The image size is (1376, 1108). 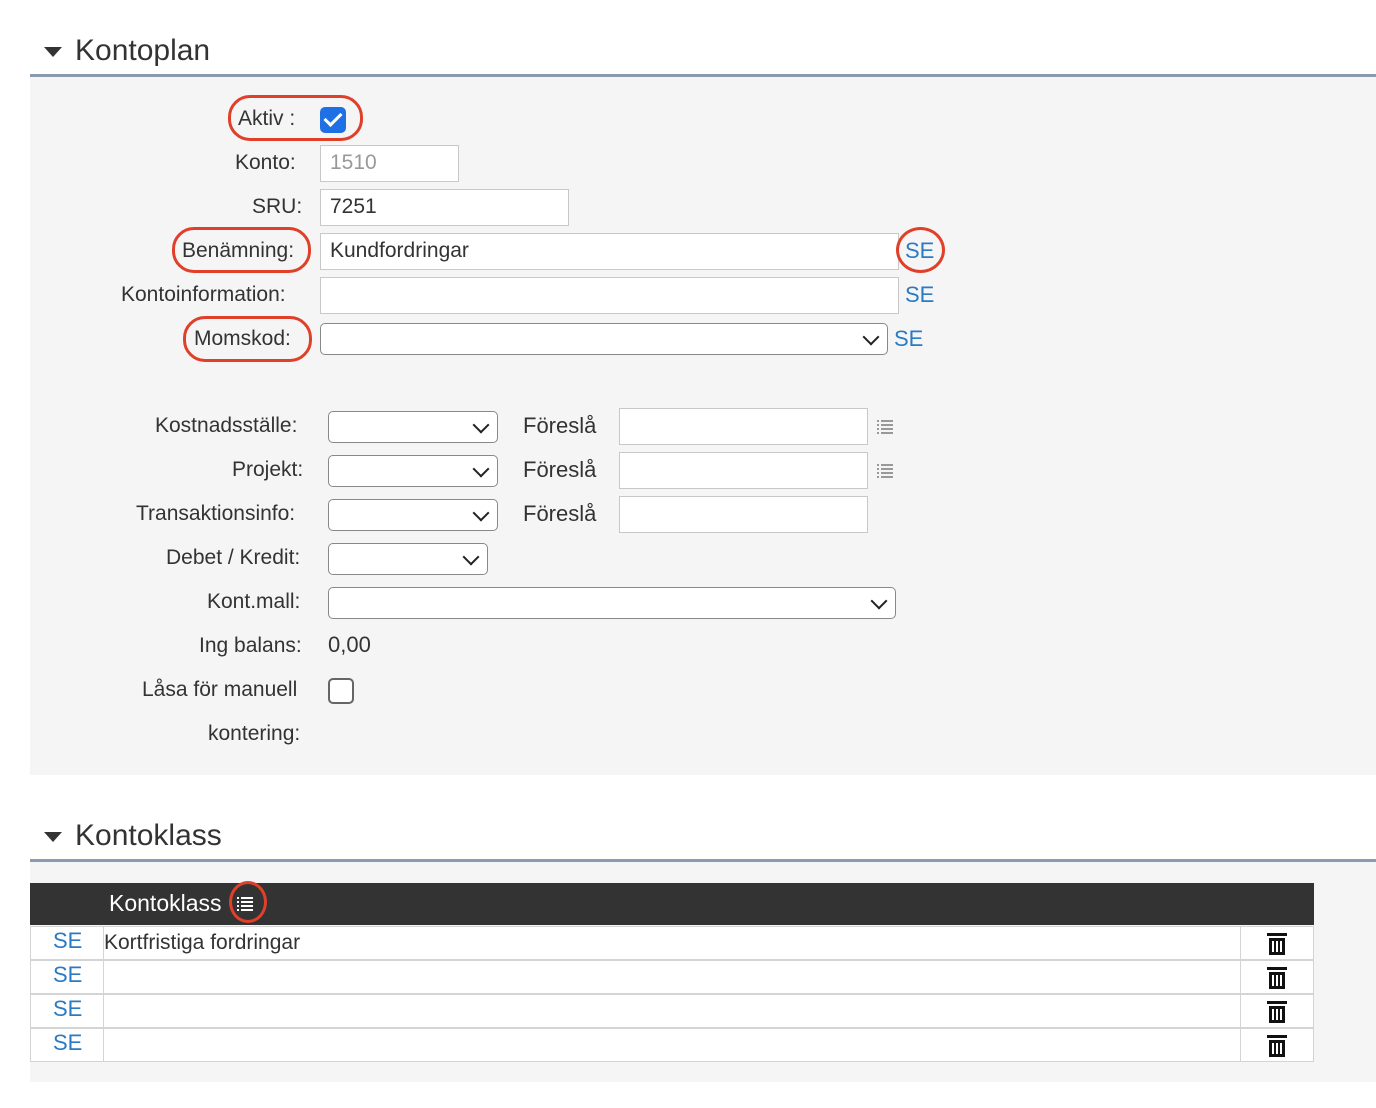 What do you see at coordinates (612, 603) in the screenshot?
I see `kontmall-select` at bounding box center [612, 603].